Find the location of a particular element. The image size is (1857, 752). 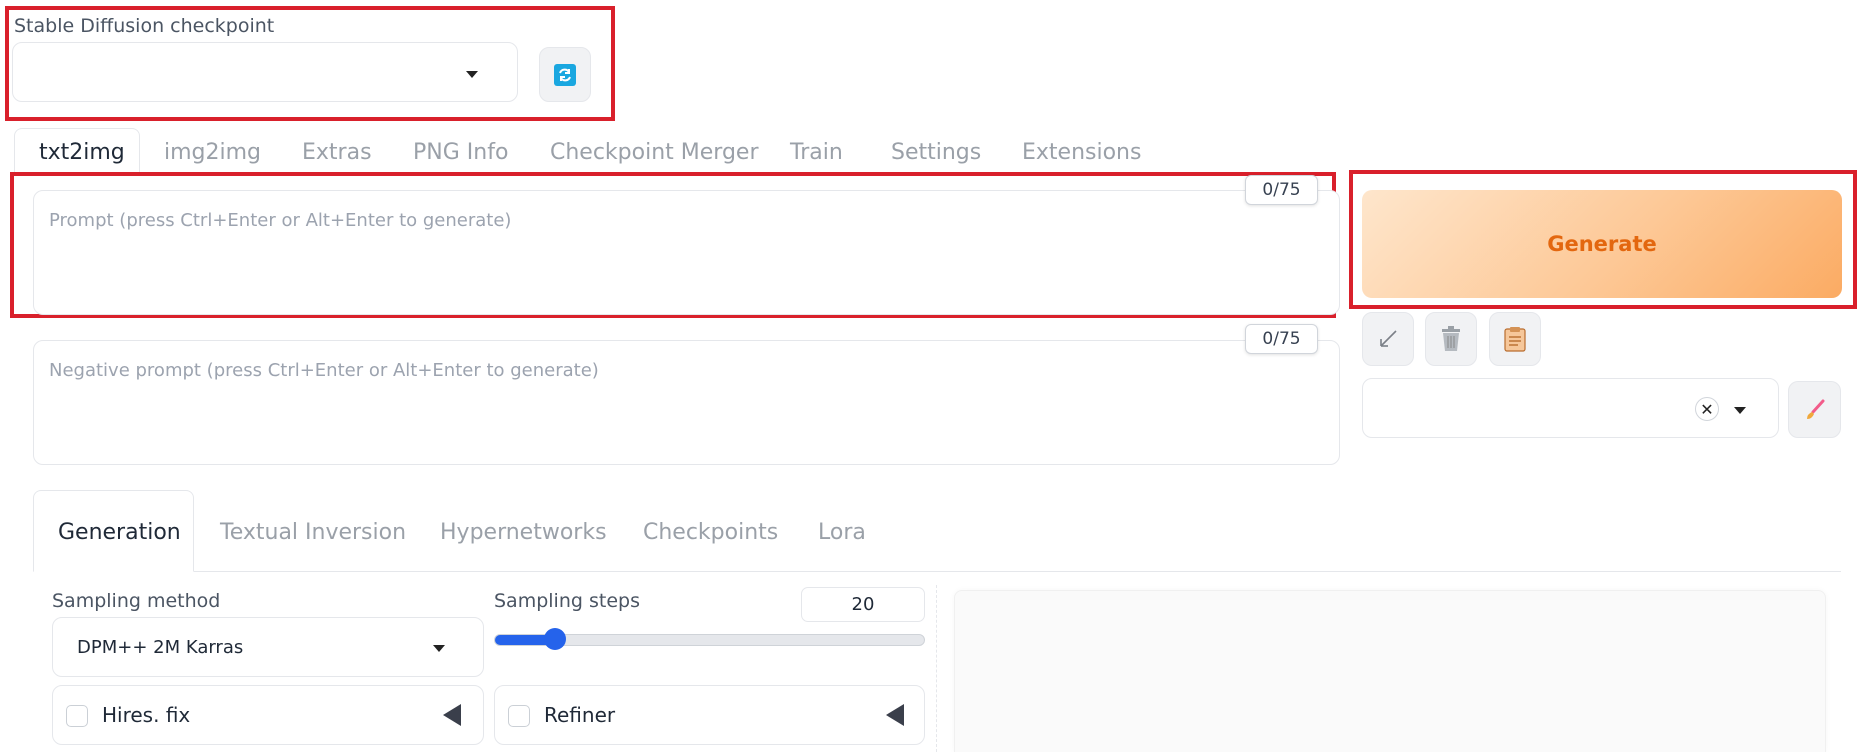

apply-styles-button is located at coordinates (1515, 339).